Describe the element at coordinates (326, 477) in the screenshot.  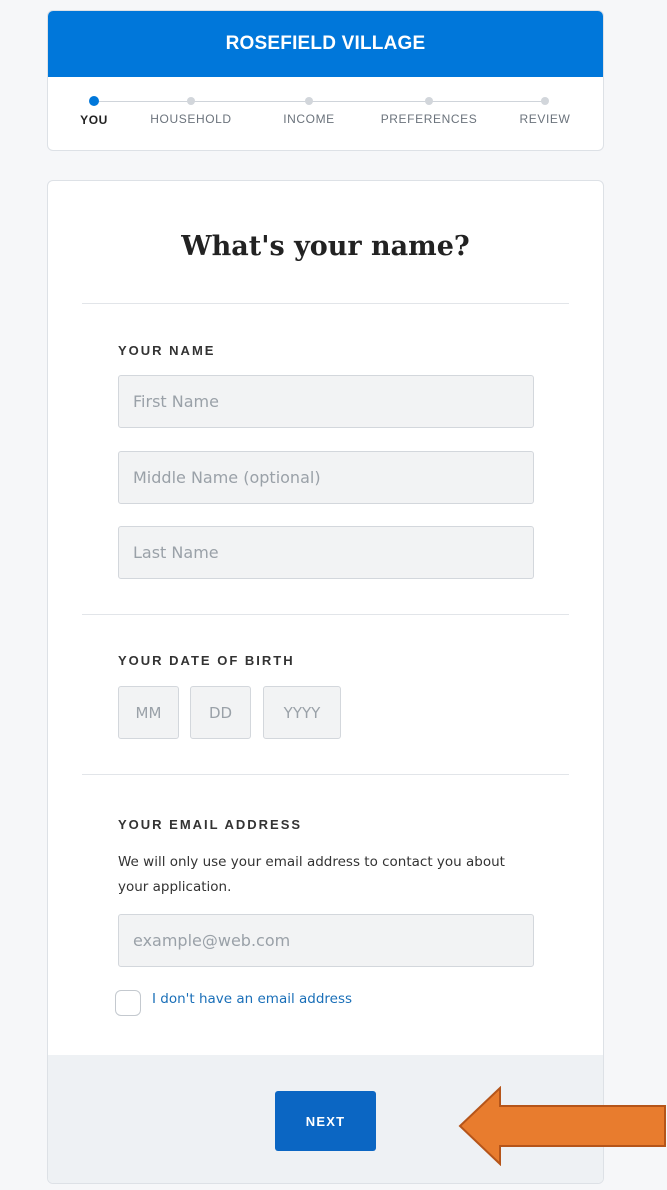
I see `middle-name-input` at that location.